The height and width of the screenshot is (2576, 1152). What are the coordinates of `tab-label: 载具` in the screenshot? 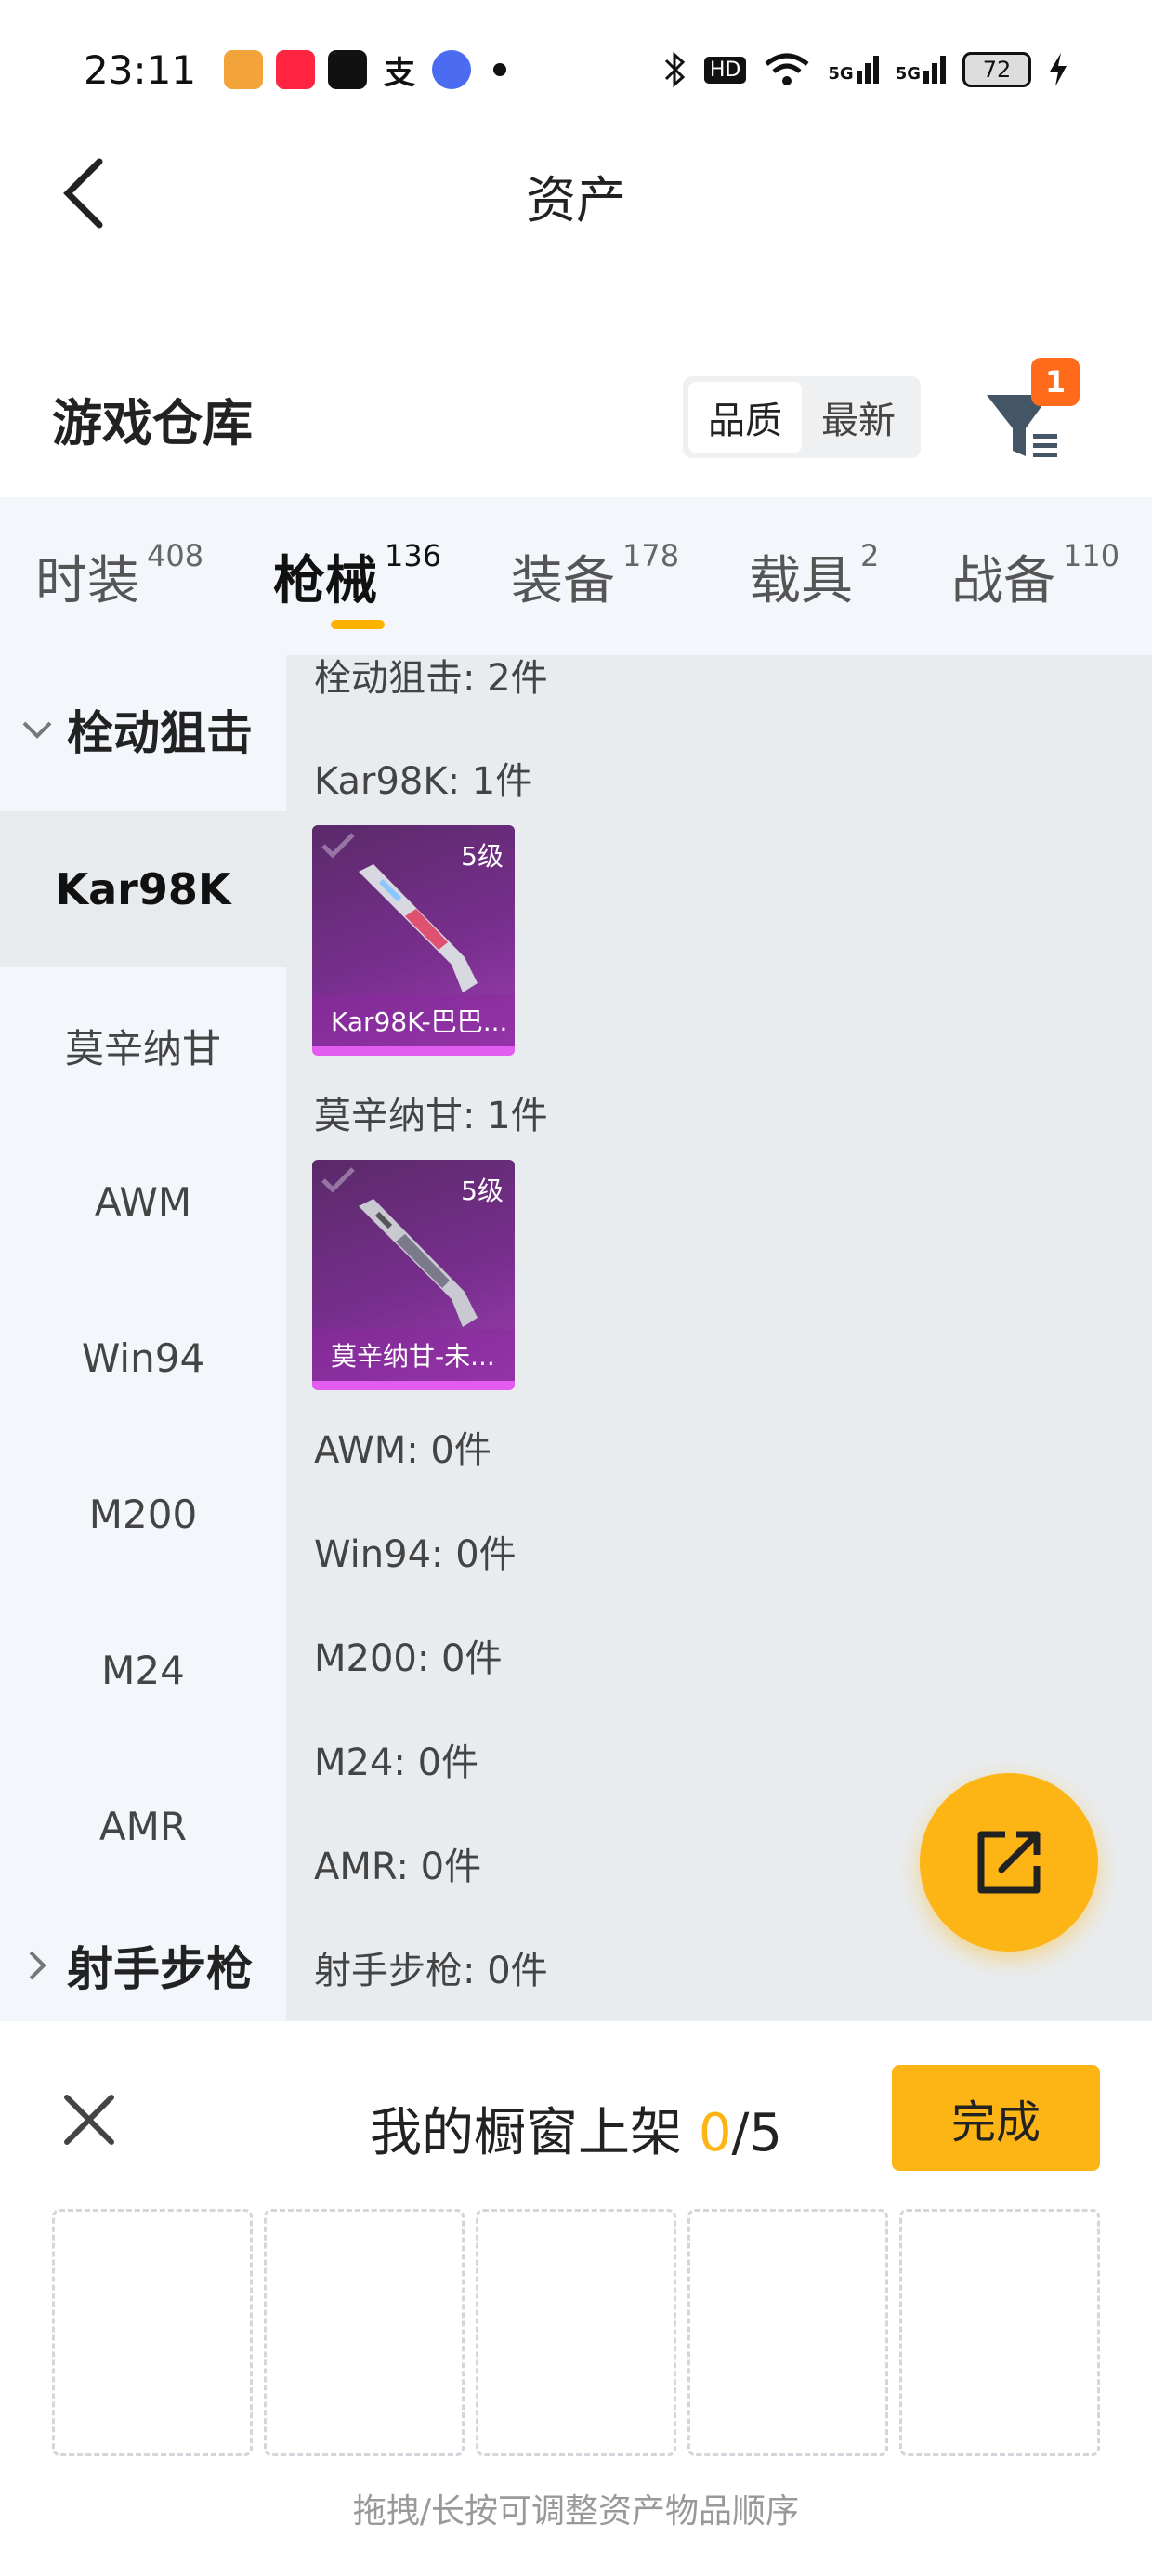 It's located at (801, 580).